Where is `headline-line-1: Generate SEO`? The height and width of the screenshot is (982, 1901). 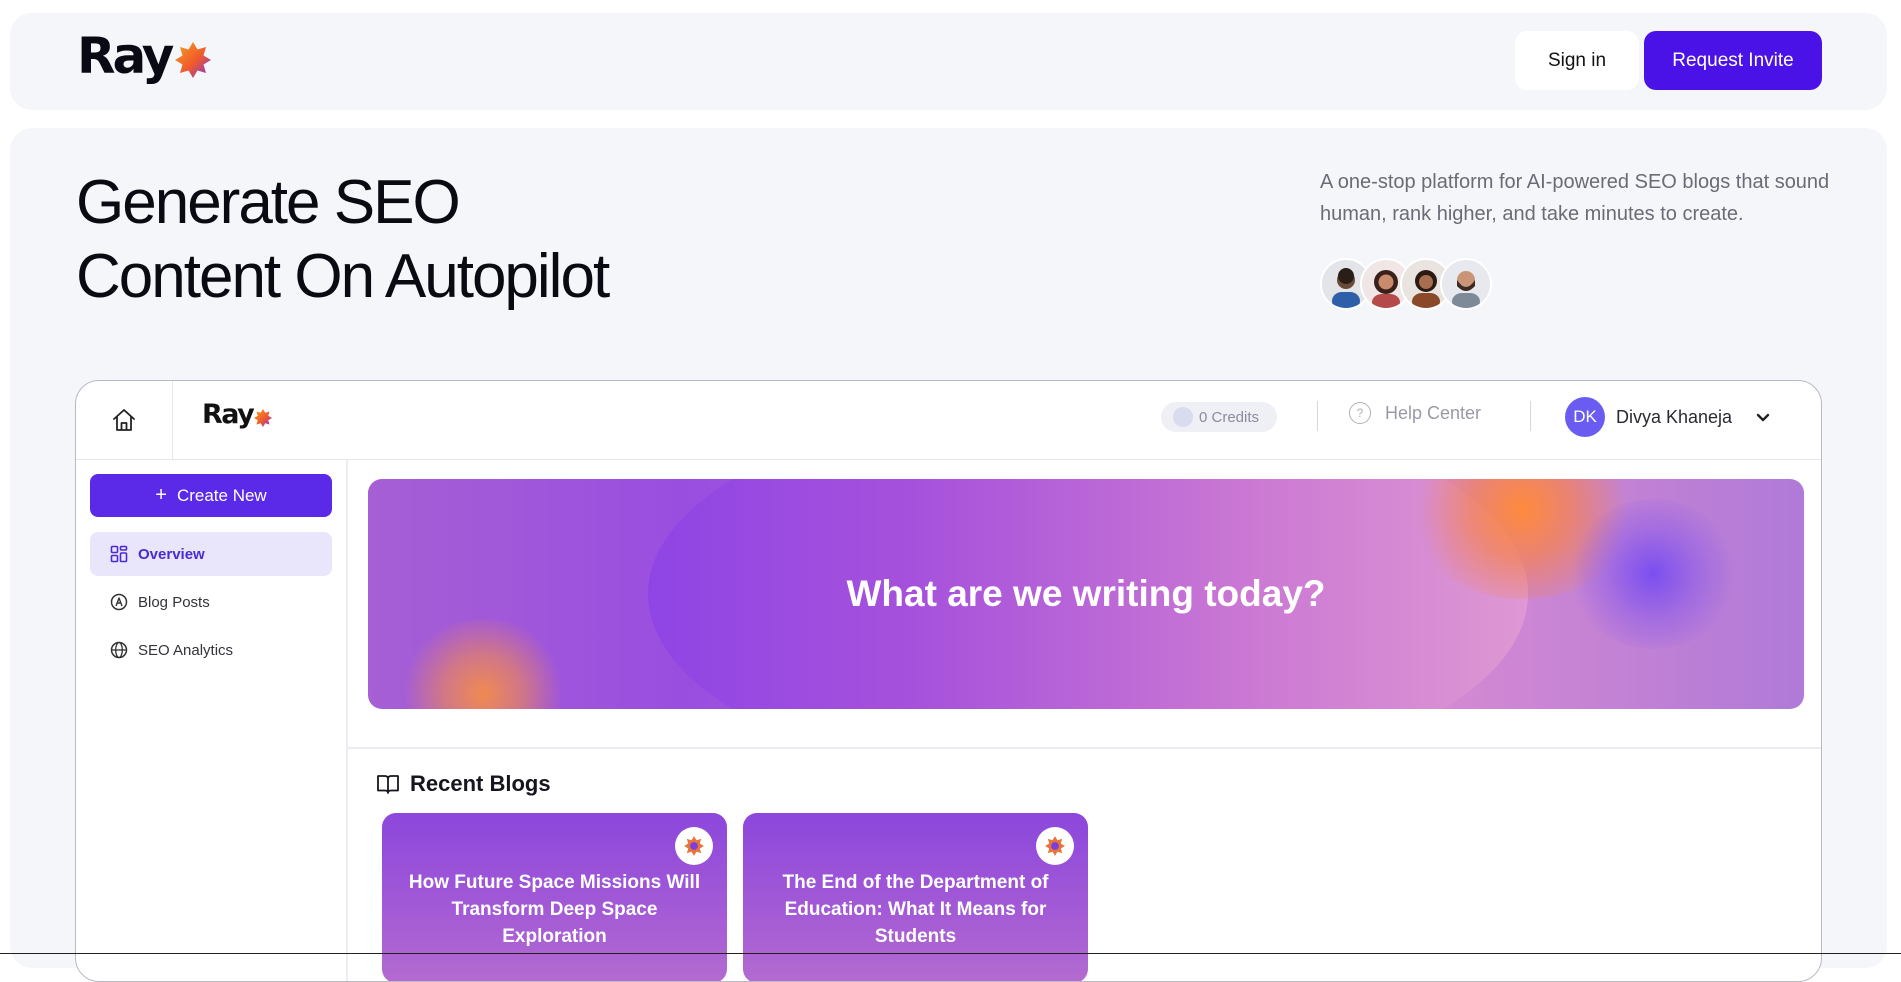
headline-line-1: Generate SEO is located at coordinates (268, 202).